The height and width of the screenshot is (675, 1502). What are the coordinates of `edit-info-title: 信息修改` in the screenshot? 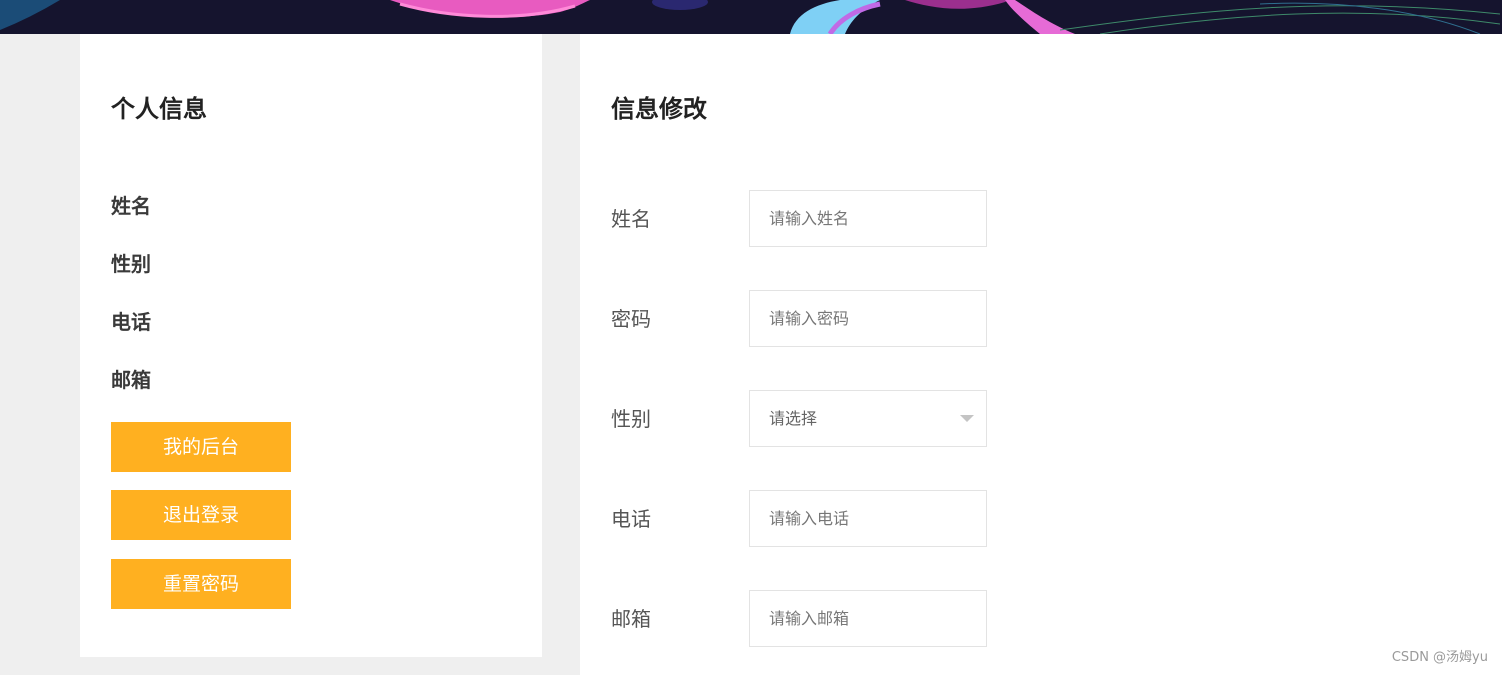 It's located at (659, 109).